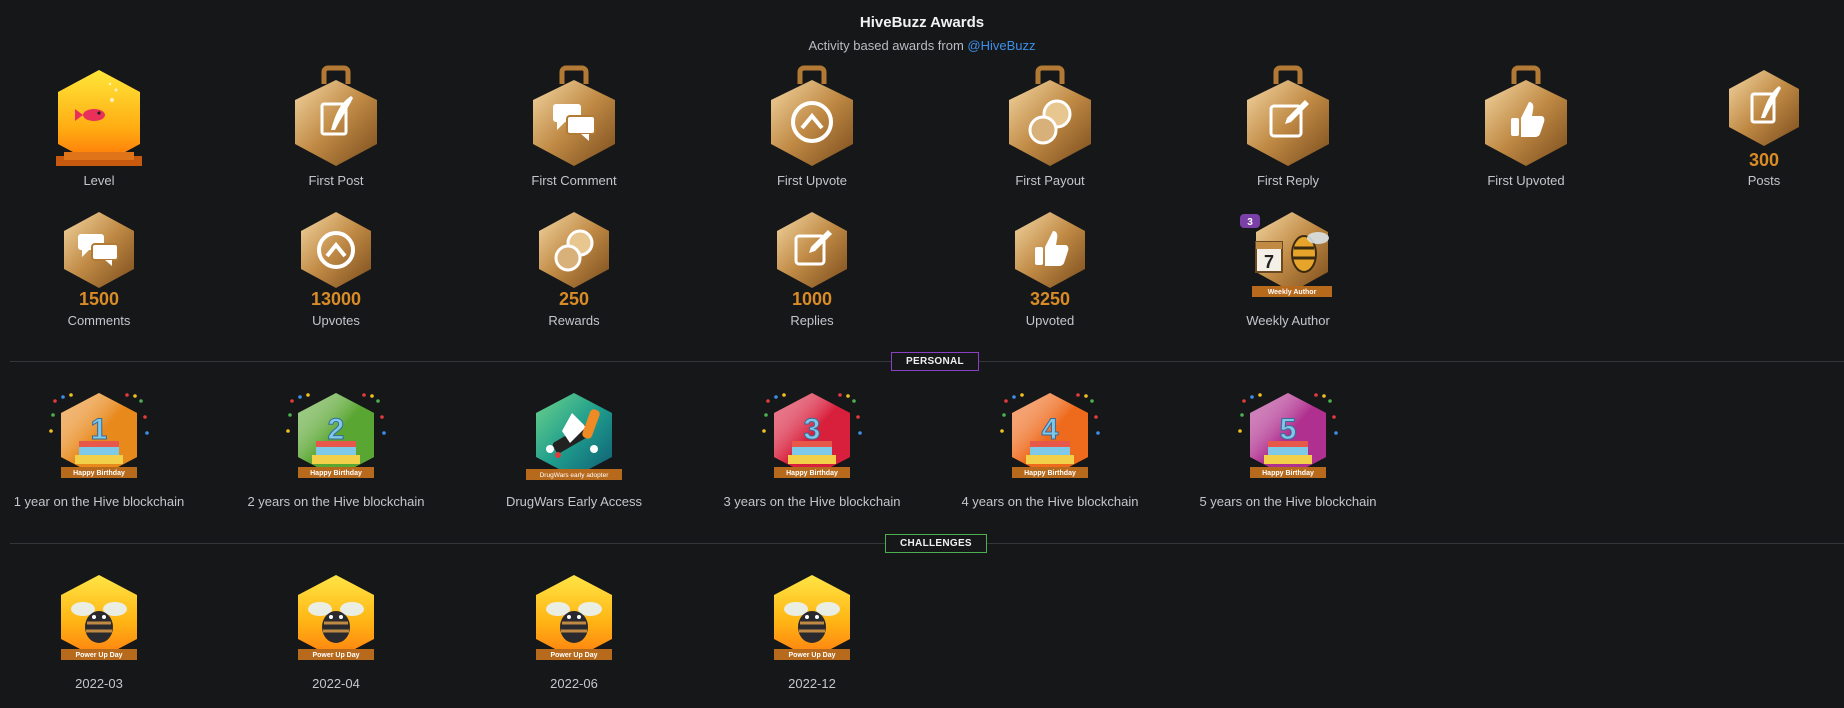  I want to click on badge-first-post: First Post, so click(336, 125).